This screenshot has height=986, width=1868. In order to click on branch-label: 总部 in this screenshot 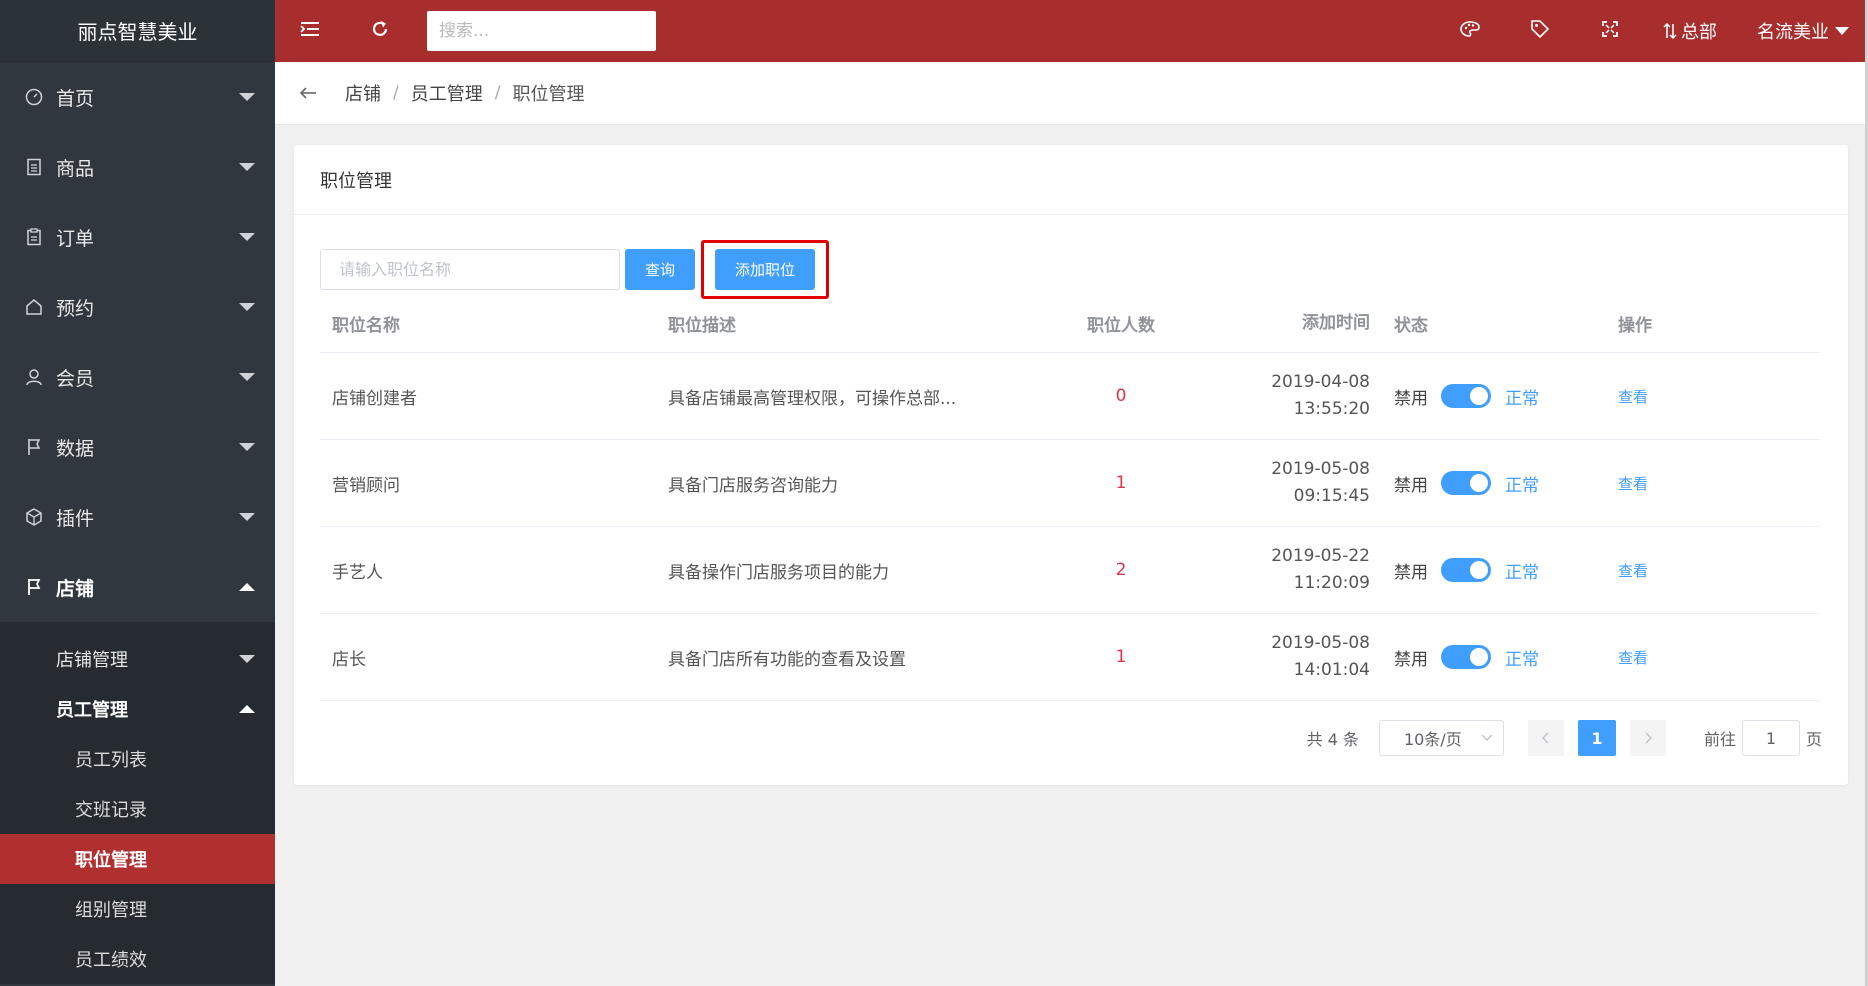, I will do `click(1699, 32)`.